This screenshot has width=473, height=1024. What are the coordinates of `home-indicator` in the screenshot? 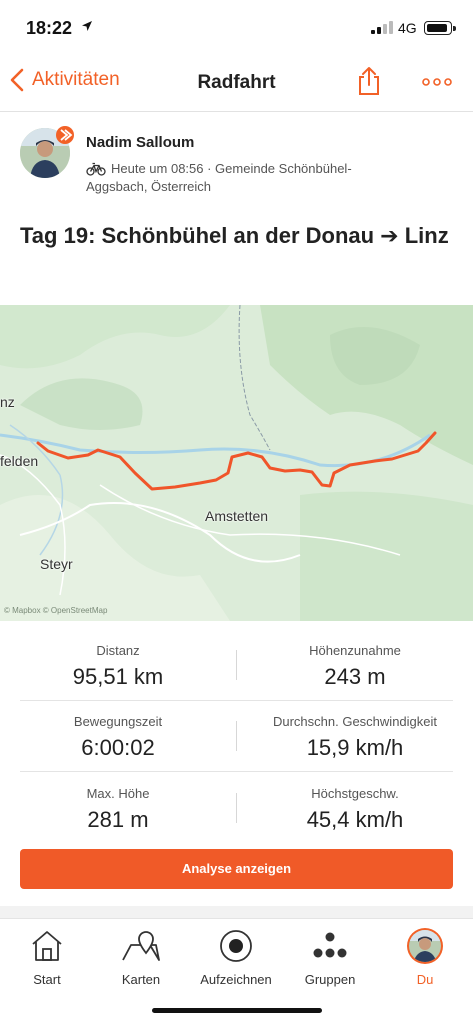 It's located at (237, 1010).